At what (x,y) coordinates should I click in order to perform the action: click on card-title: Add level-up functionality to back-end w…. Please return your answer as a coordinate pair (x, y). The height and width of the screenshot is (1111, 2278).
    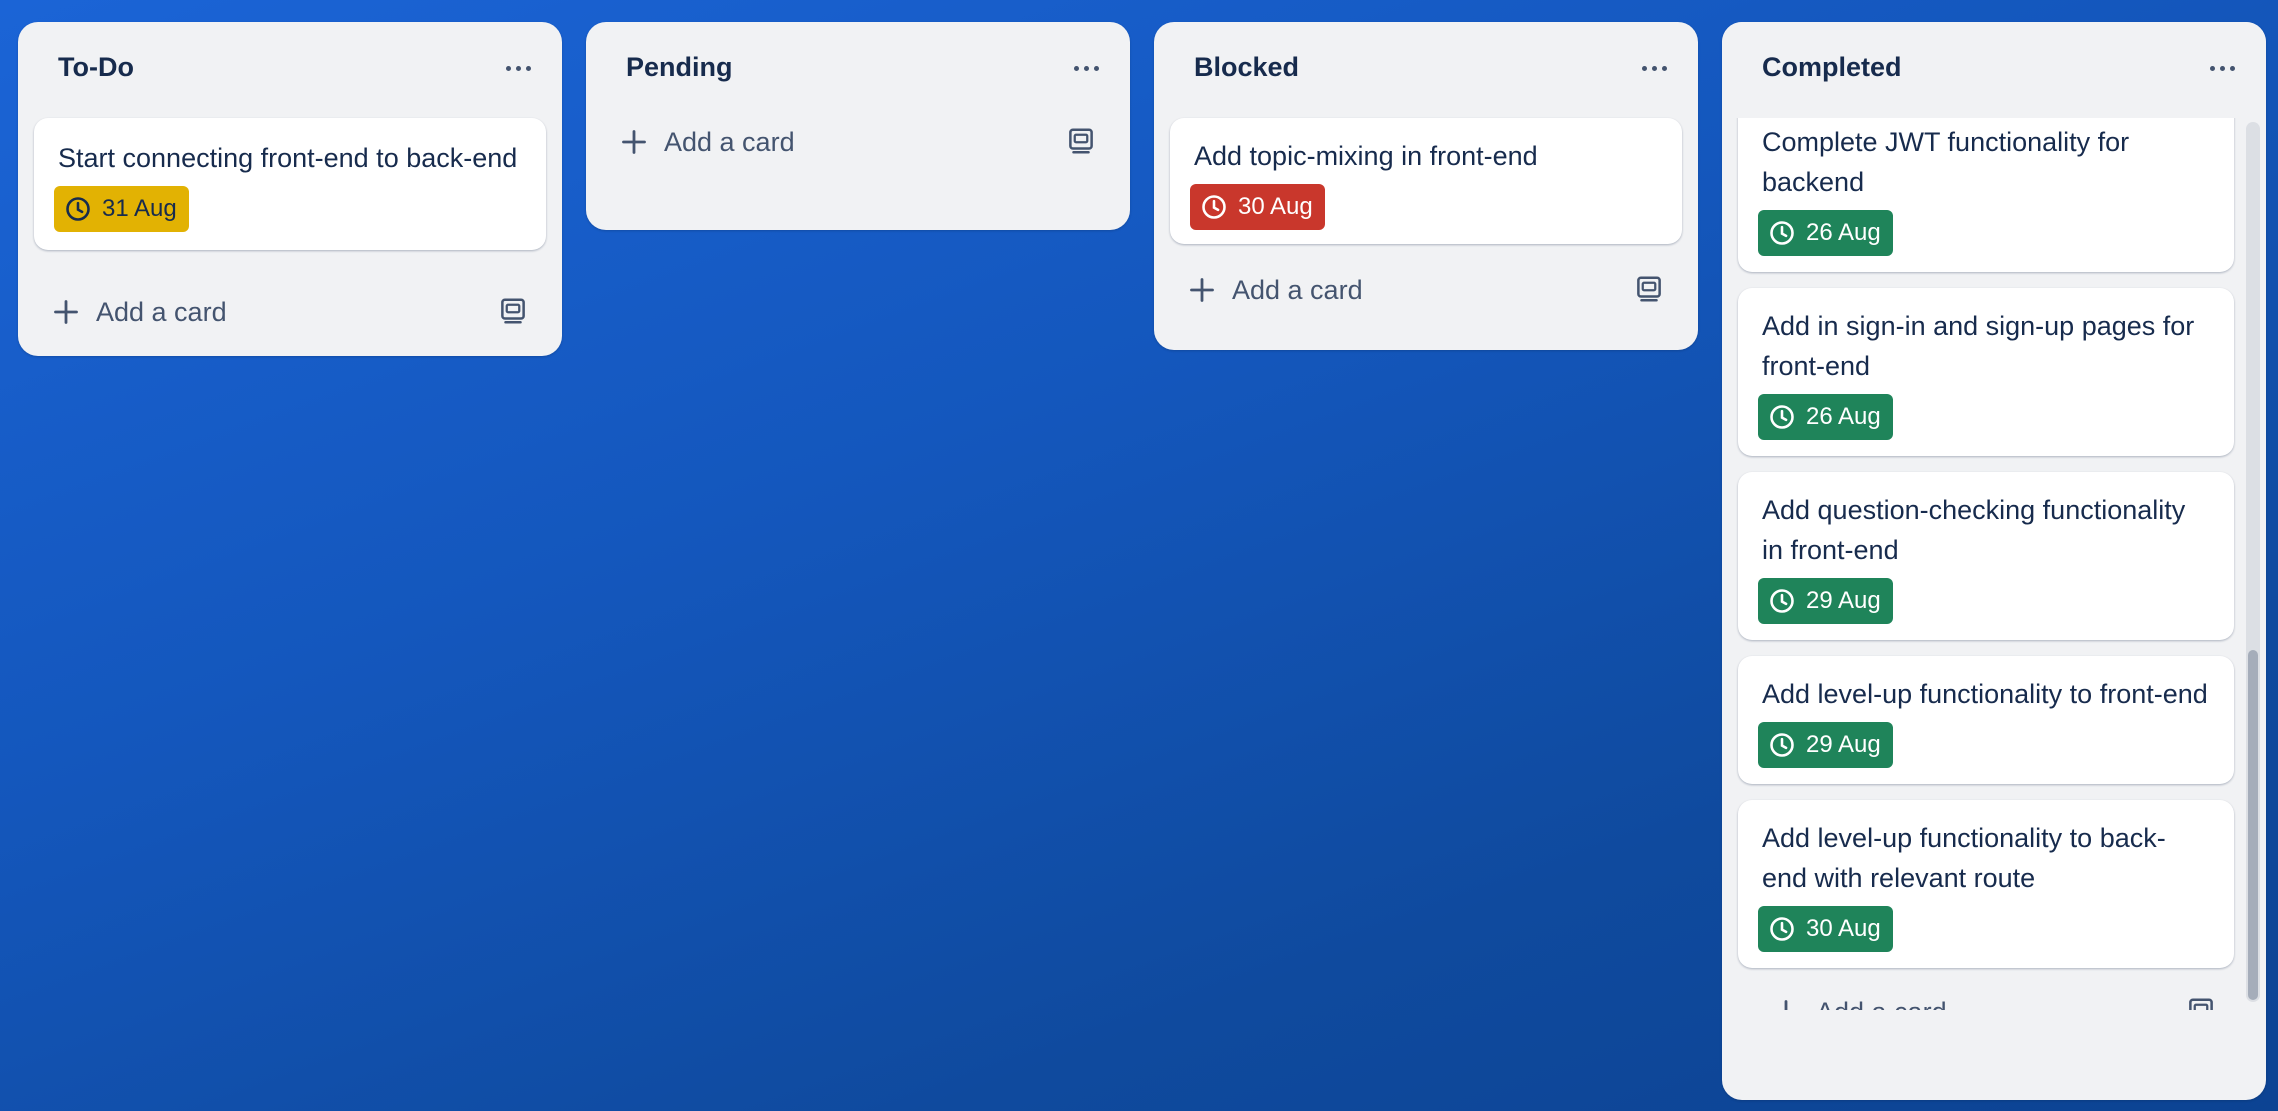
    Looking at the image, I should click on (1964, 858).